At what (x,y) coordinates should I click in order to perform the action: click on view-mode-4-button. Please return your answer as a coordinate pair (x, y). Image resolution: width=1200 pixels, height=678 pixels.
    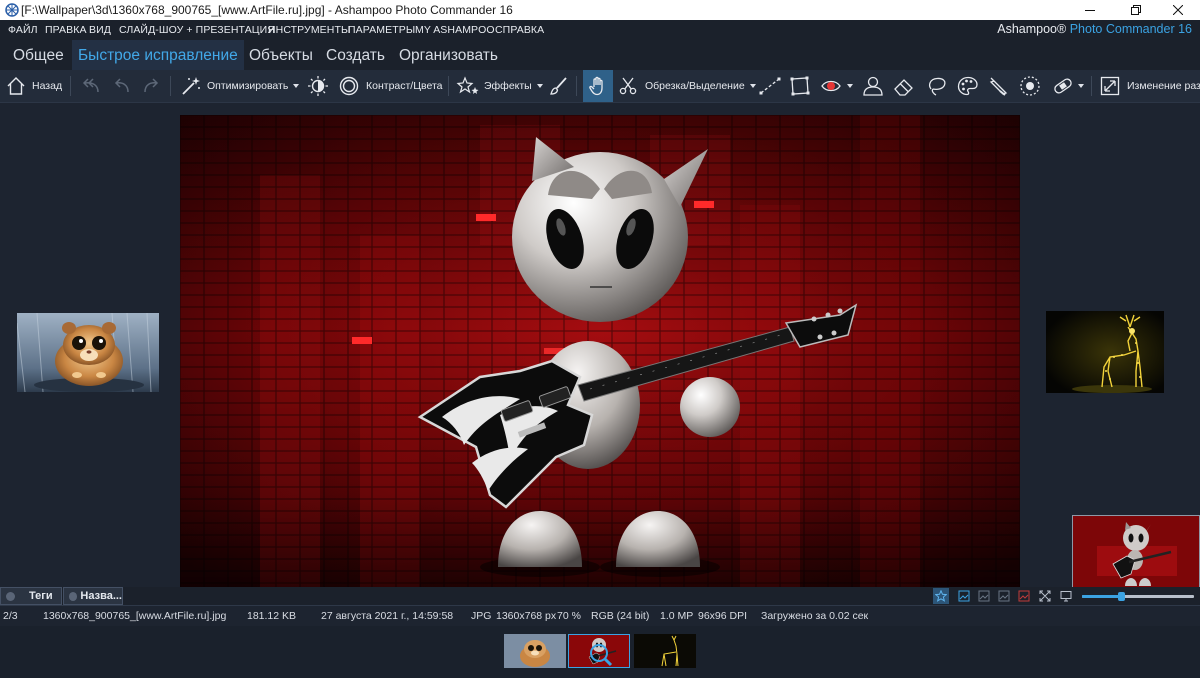
    Looking at the image, I should click on (1024, 596).